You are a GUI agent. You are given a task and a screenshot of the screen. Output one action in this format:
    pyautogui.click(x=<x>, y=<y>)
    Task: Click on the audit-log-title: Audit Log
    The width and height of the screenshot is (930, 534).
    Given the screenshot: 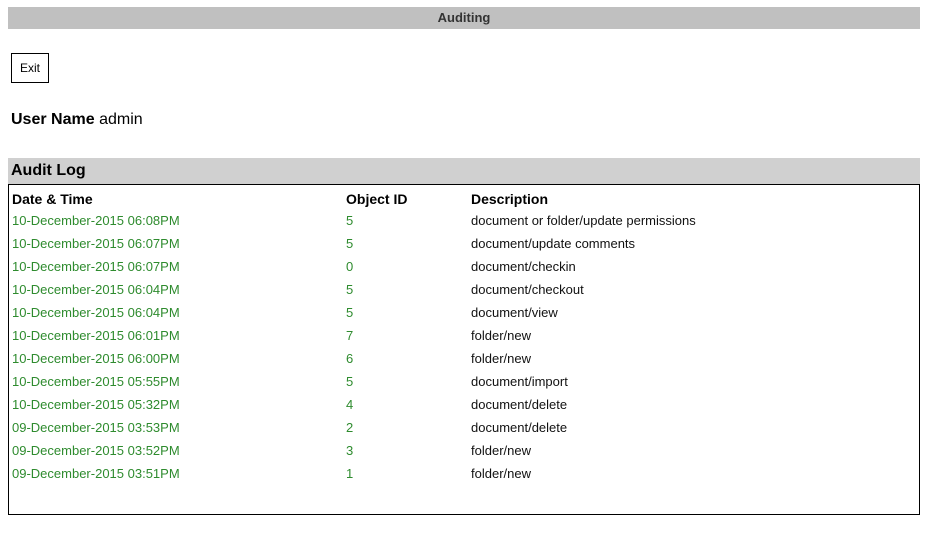 What is the action you would take?
    pyautogui.click(x=464, y=171)
    